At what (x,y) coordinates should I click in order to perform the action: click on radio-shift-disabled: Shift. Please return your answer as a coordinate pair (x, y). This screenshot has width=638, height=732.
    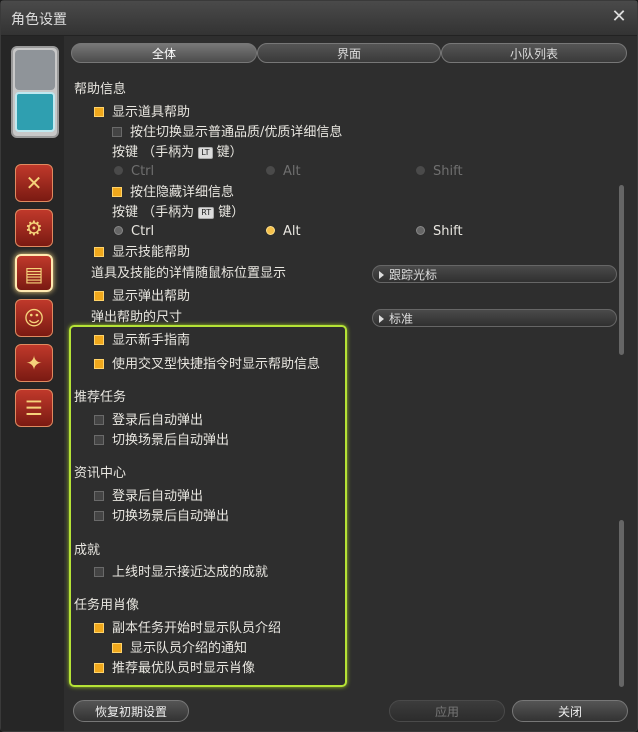
    Looking at the image, I should click on (439, 172).